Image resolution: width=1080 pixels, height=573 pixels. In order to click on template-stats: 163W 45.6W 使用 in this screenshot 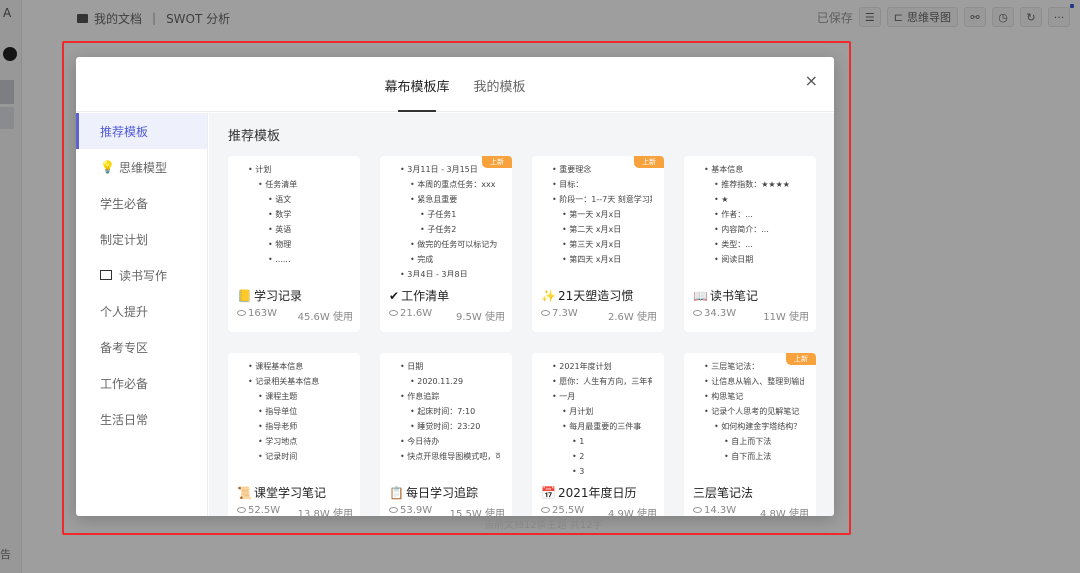, I will do `click(295, 315)`.